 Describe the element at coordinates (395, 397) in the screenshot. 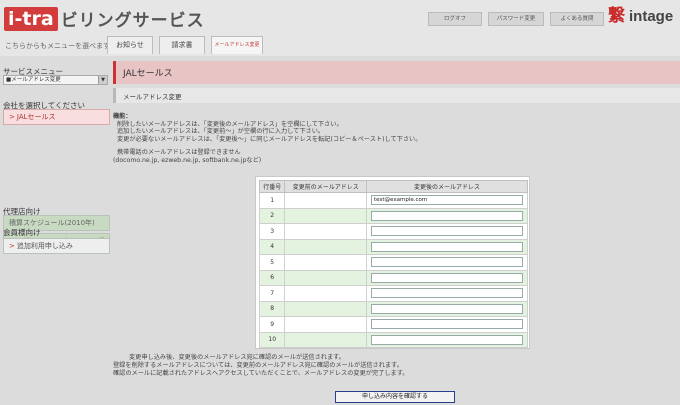

I see `confirm-application-button: 申し込み内容を確認する` at that location.